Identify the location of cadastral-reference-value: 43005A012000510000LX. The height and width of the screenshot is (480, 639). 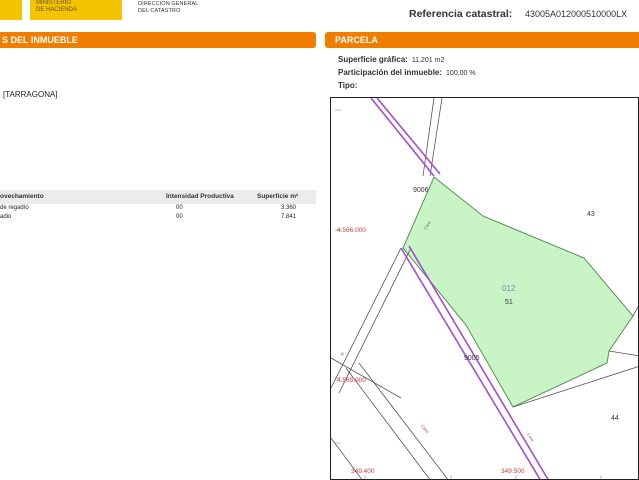
(576, 14).